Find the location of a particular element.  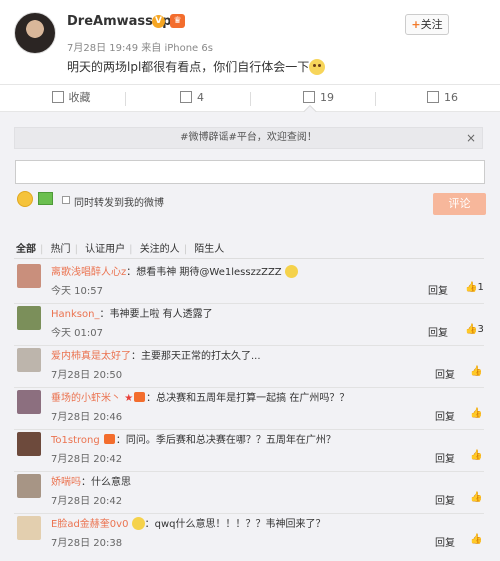

filter-following: 关注的人 is located at coordinates (160, 247).